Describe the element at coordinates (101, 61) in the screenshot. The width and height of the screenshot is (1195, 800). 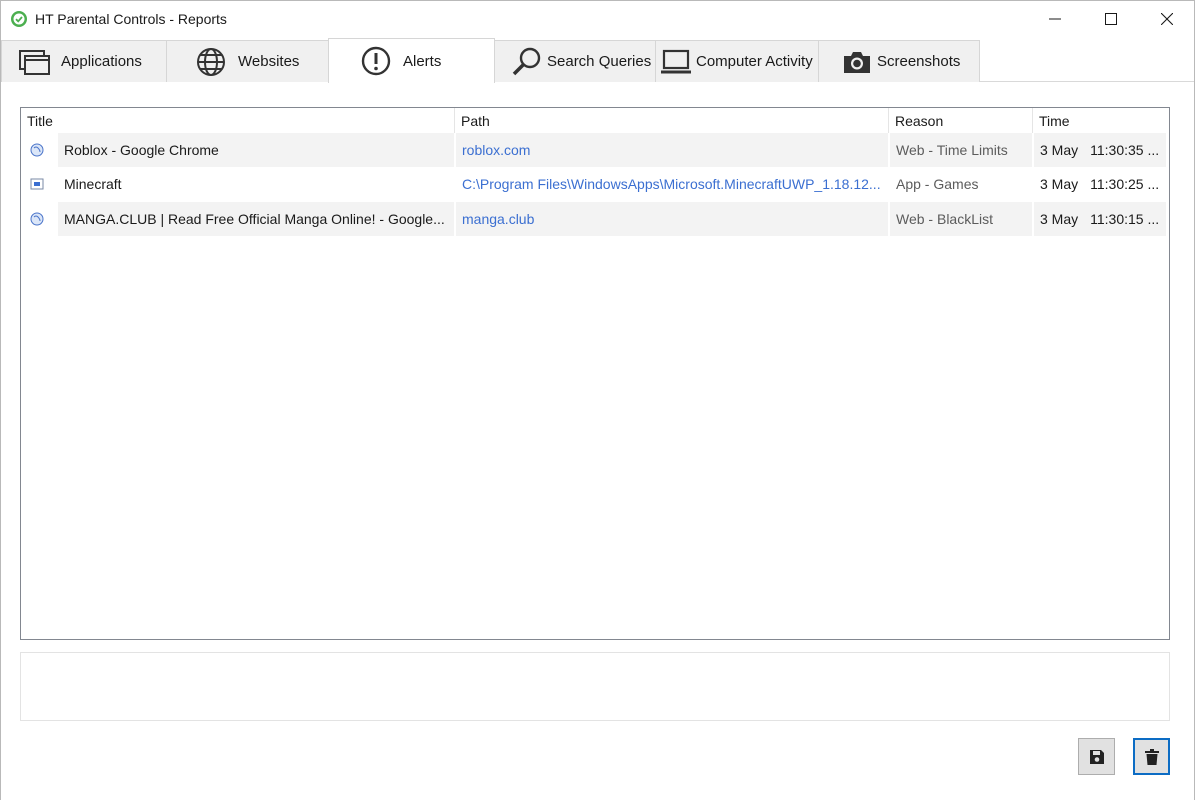
I see `tab-label: Applications` at that location.